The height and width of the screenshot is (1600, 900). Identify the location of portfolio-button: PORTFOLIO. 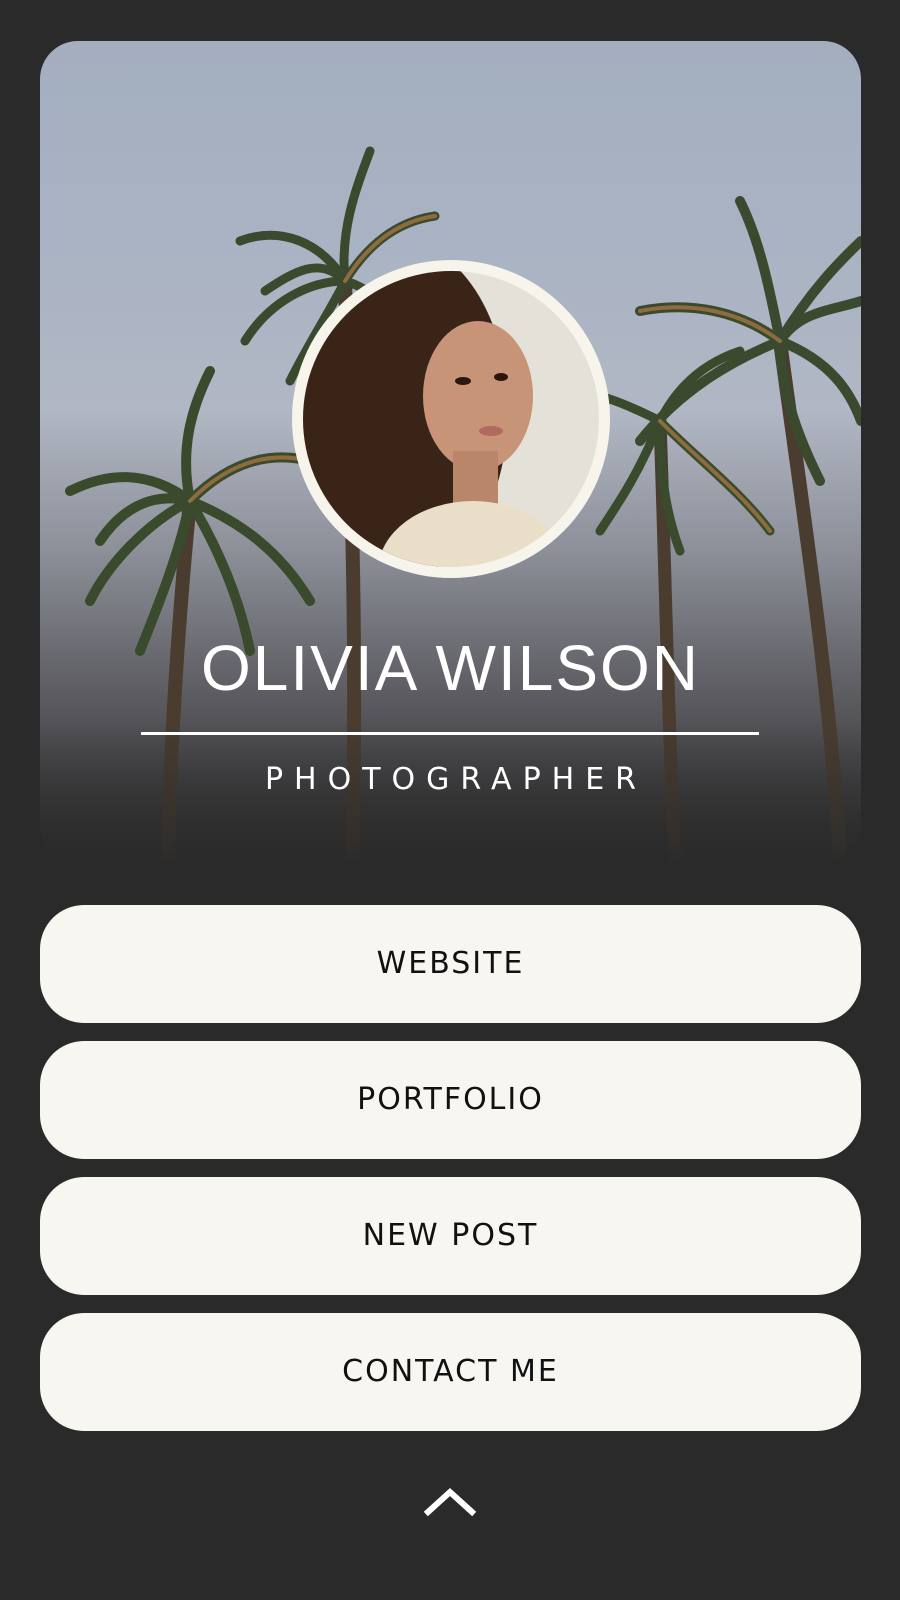
(450, 1100).